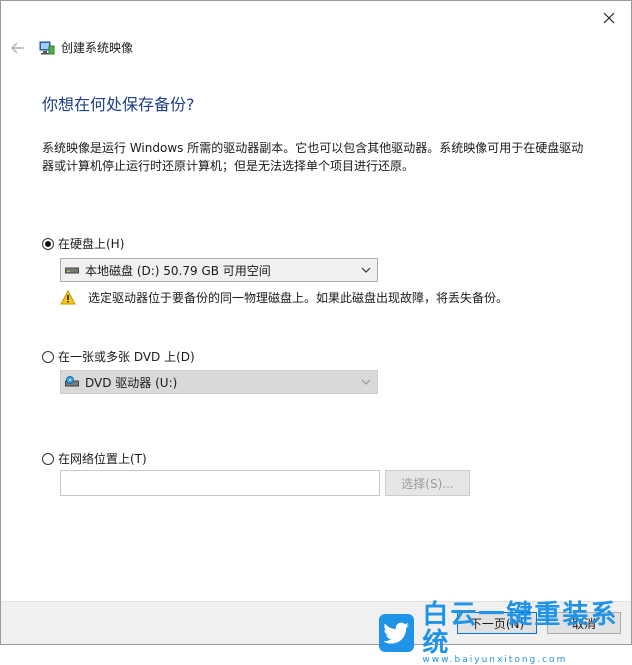 The height and width of the screenshot is (665, 632). Describe the element at coordinates (97, 48) in the screenshot. I see `wizard-title: 创建系统映像` at that location.